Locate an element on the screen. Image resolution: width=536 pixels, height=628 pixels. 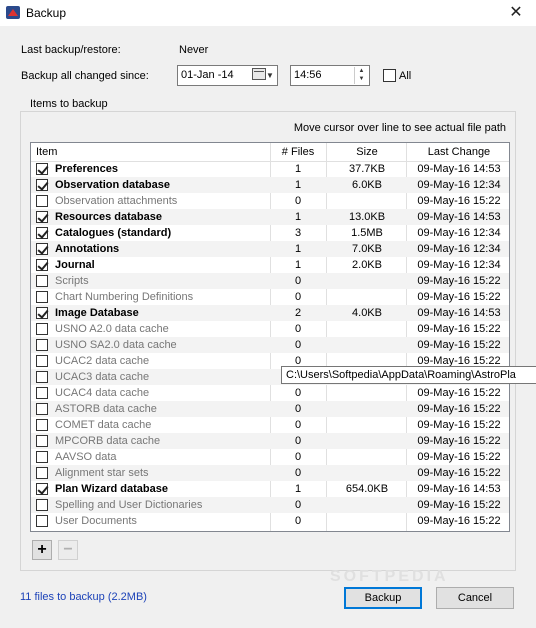
item-name: USNO A2.0 data cache is located at coordinates (112, 329).